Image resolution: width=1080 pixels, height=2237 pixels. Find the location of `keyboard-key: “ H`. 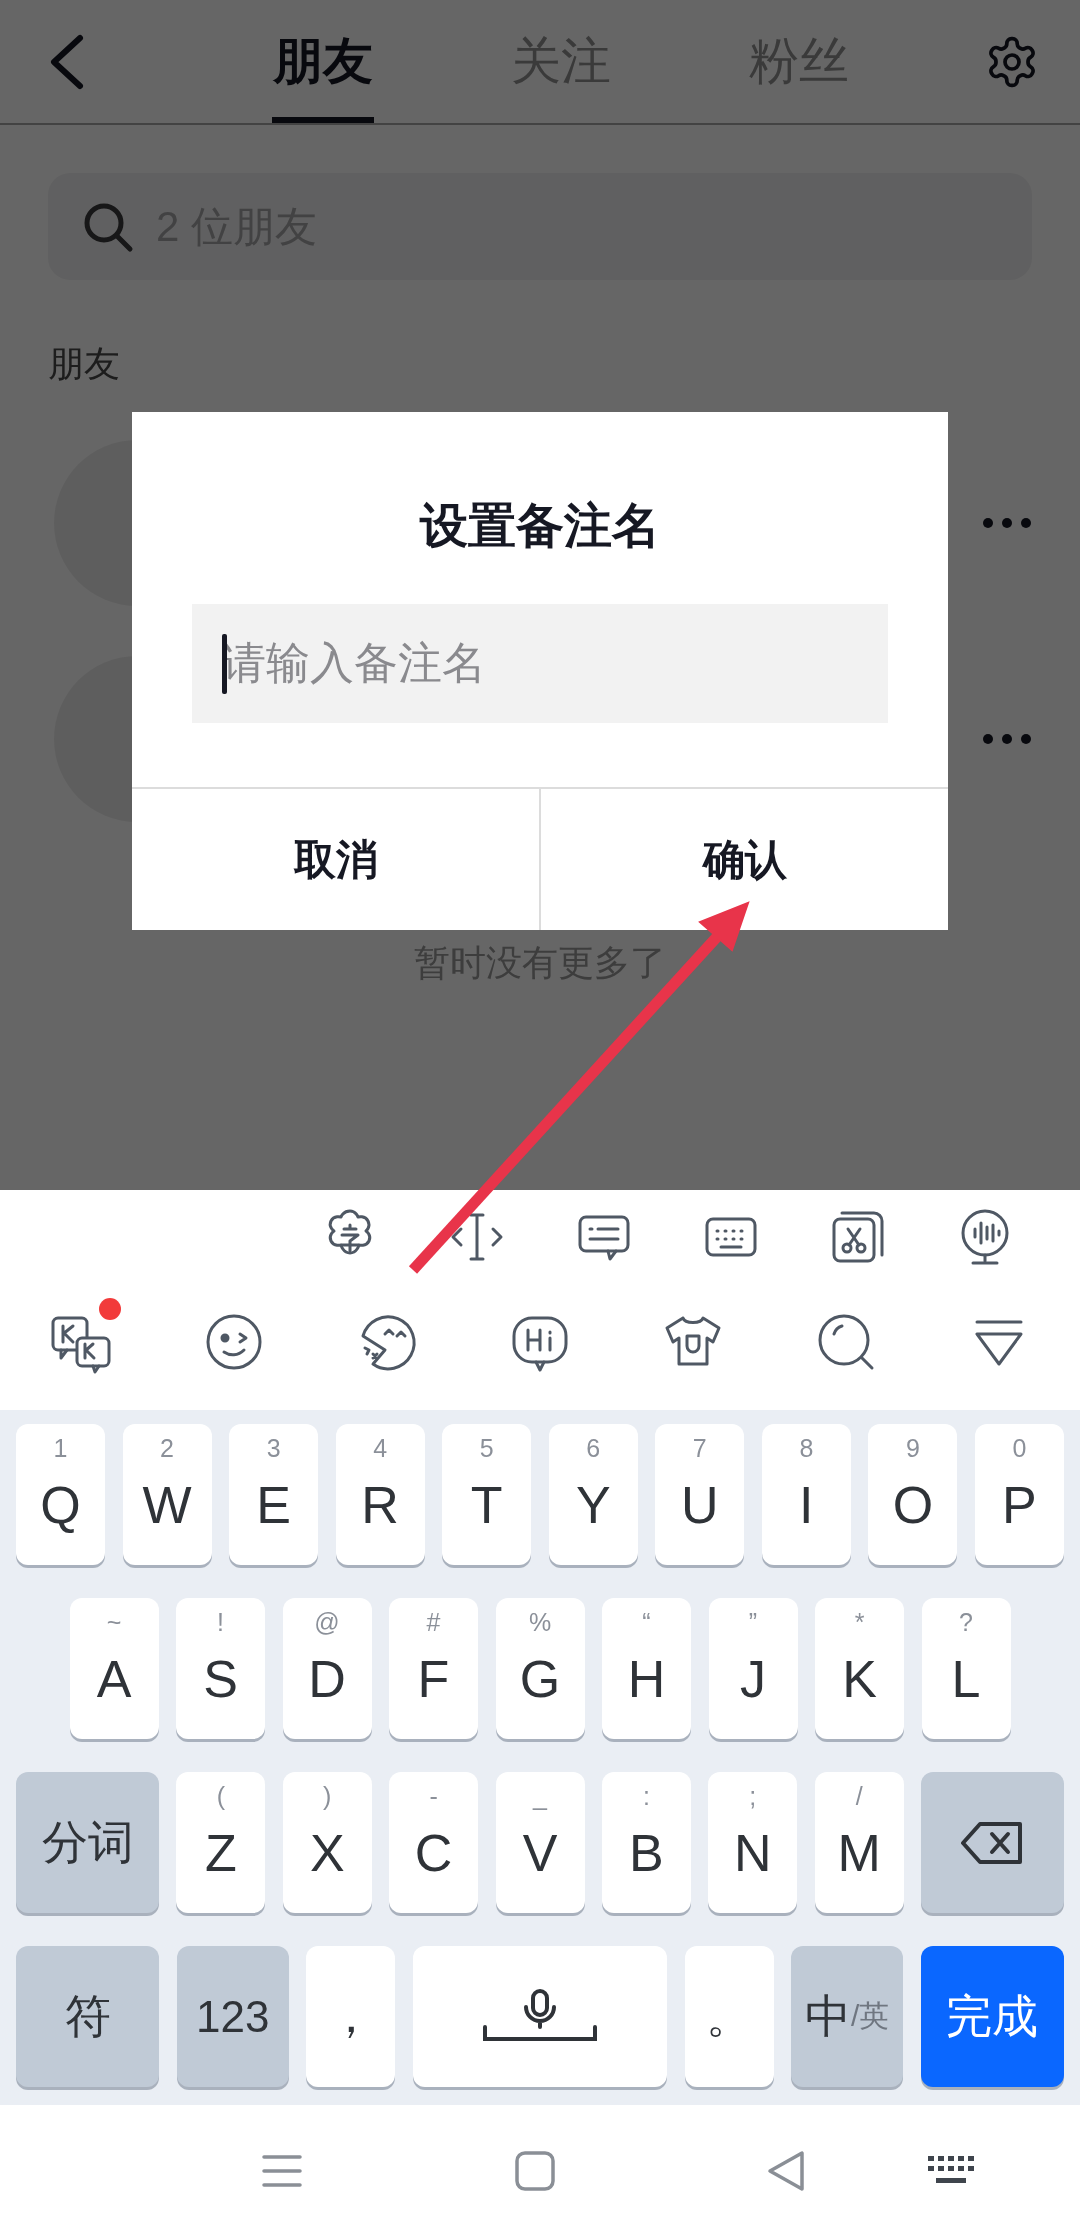

keyboard-key: “ H is located at coordinates (646, 1668).